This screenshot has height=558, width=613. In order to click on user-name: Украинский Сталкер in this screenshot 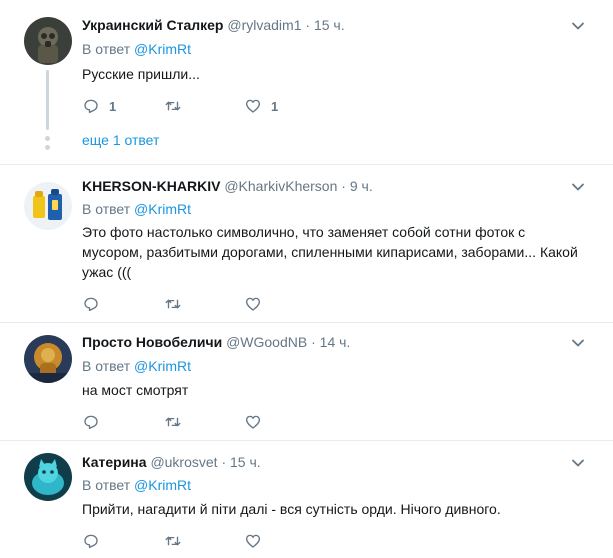, I will do `click(152, 25)`.